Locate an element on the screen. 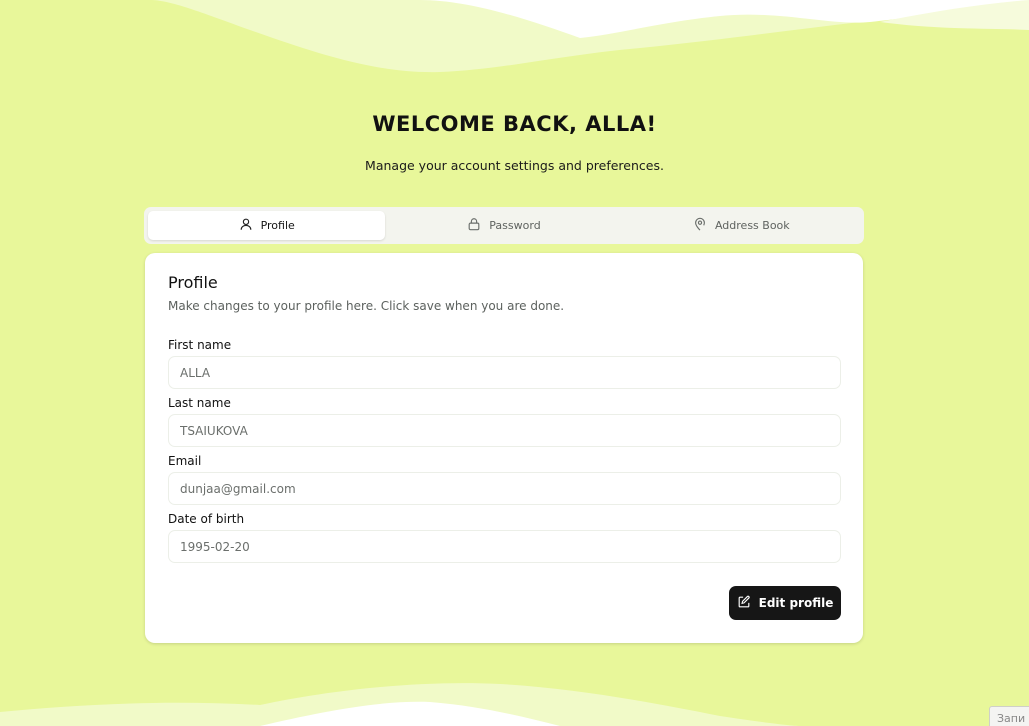  tab-profile: Profile is located at coordinates (267, 225).